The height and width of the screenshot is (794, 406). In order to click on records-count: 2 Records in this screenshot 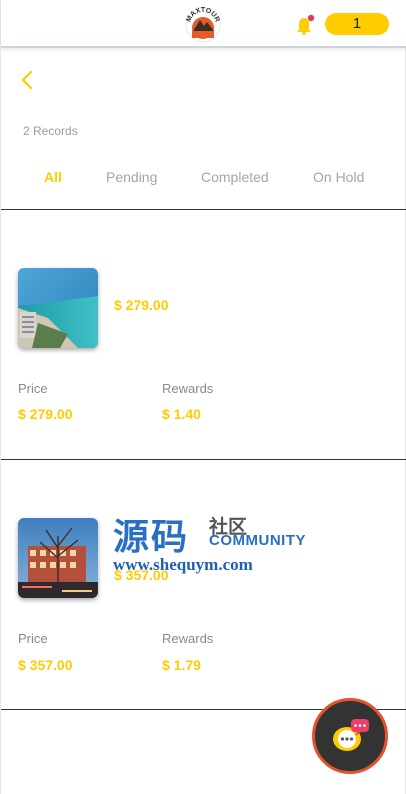, I will do `click(50, 131)`.